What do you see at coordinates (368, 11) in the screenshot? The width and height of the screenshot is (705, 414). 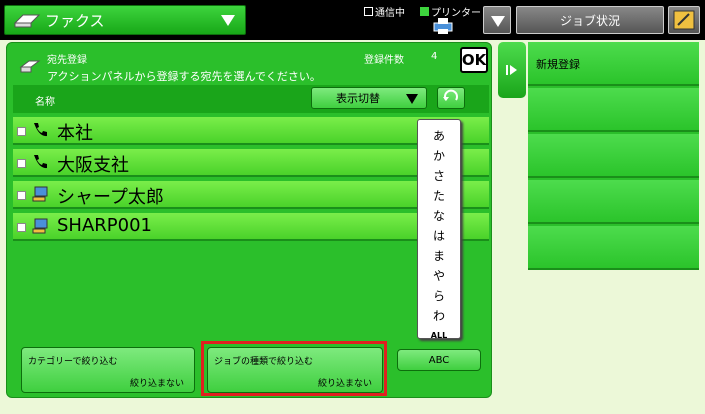 I see `comm-indicator-icon` at bounding box center [368, 11].